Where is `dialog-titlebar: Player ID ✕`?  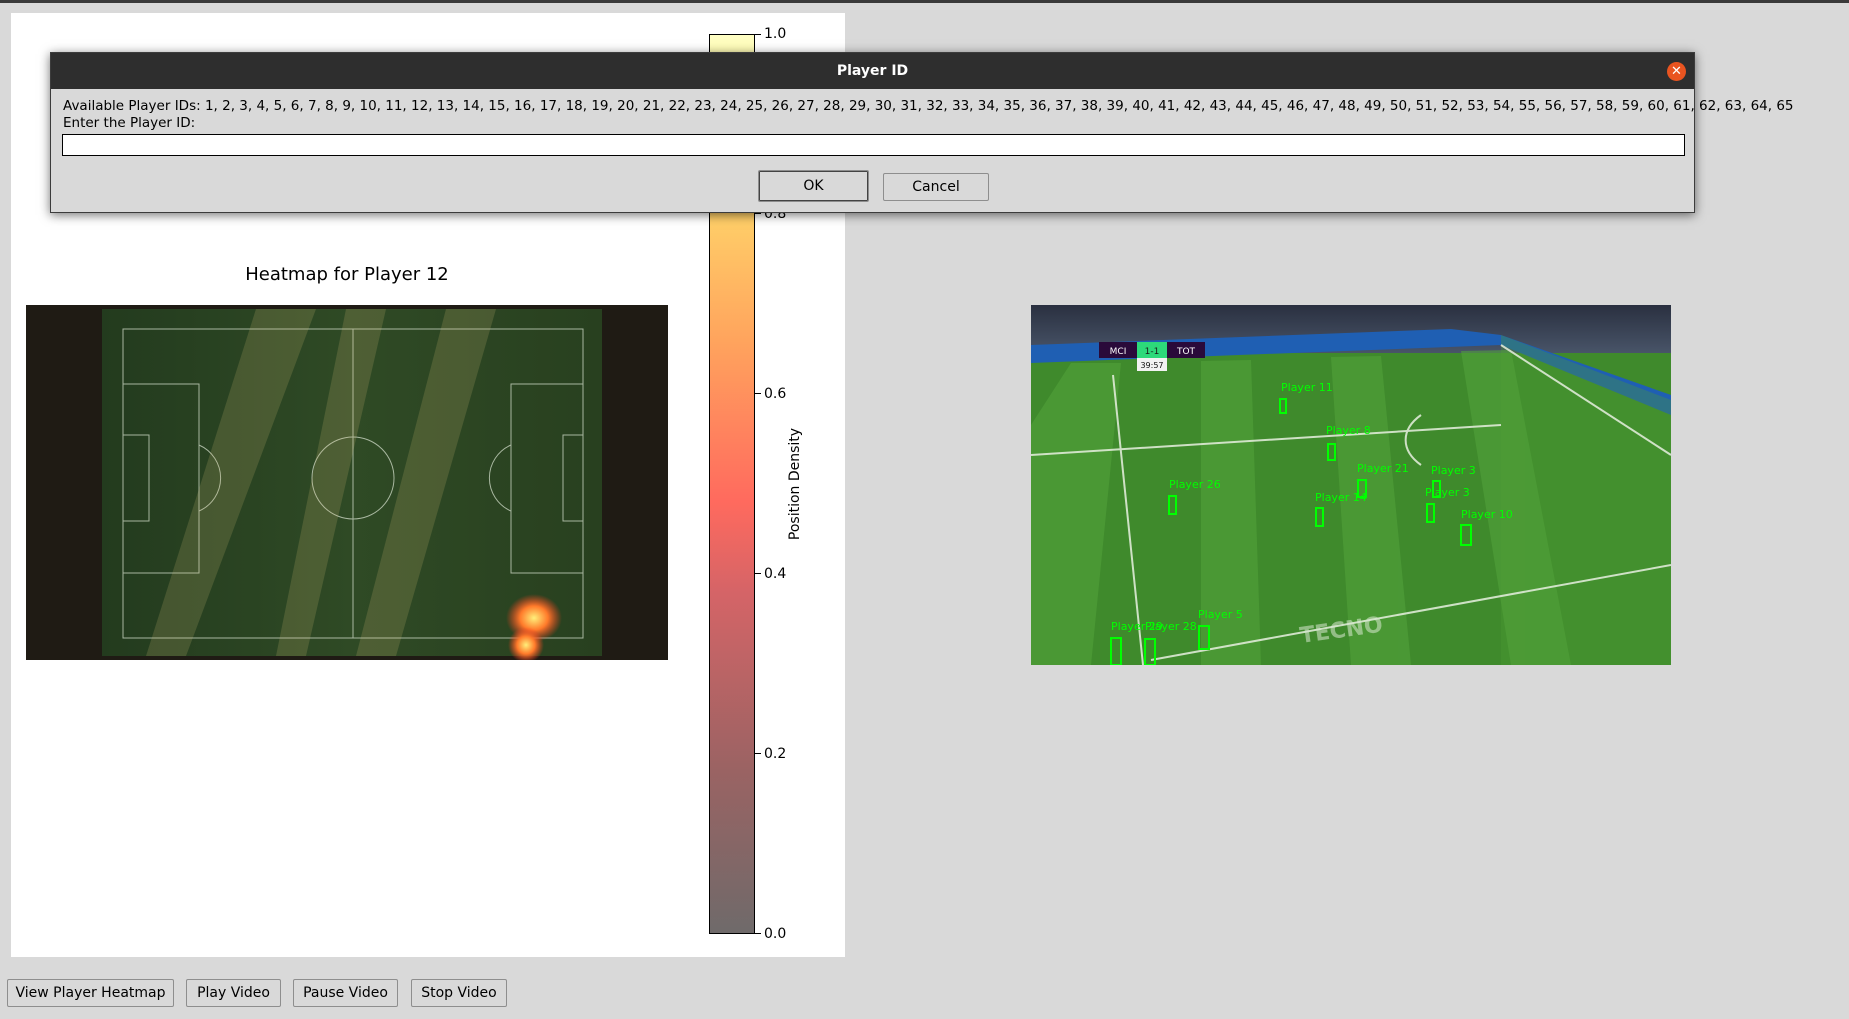
dialog-titlebar: Player ID ✕ is located at coordinates (872, 71).